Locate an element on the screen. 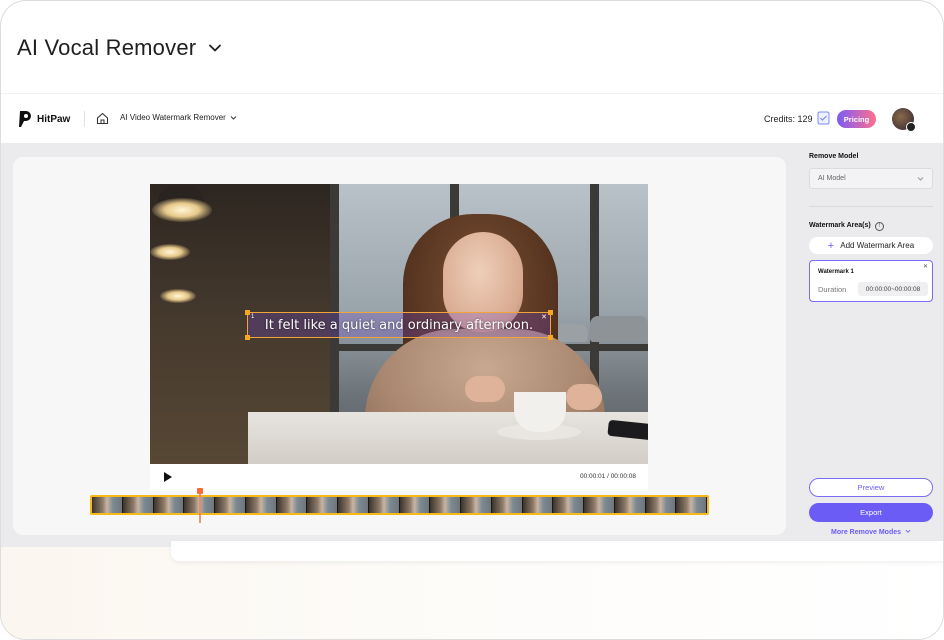 Image resolution: width=944 pixels, height=640 pixels. more-remove-modes-label: More Remove Modes is located at coordinates (866, 532).